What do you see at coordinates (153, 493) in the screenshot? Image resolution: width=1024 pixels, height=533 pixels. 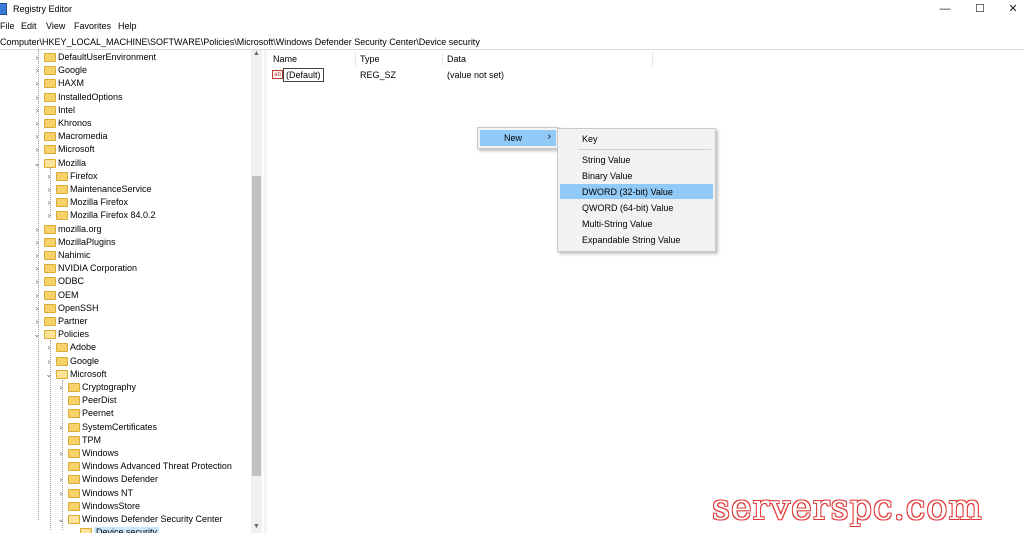 I see `tree-item: › Windows NT` at bounding box center [153, 493].